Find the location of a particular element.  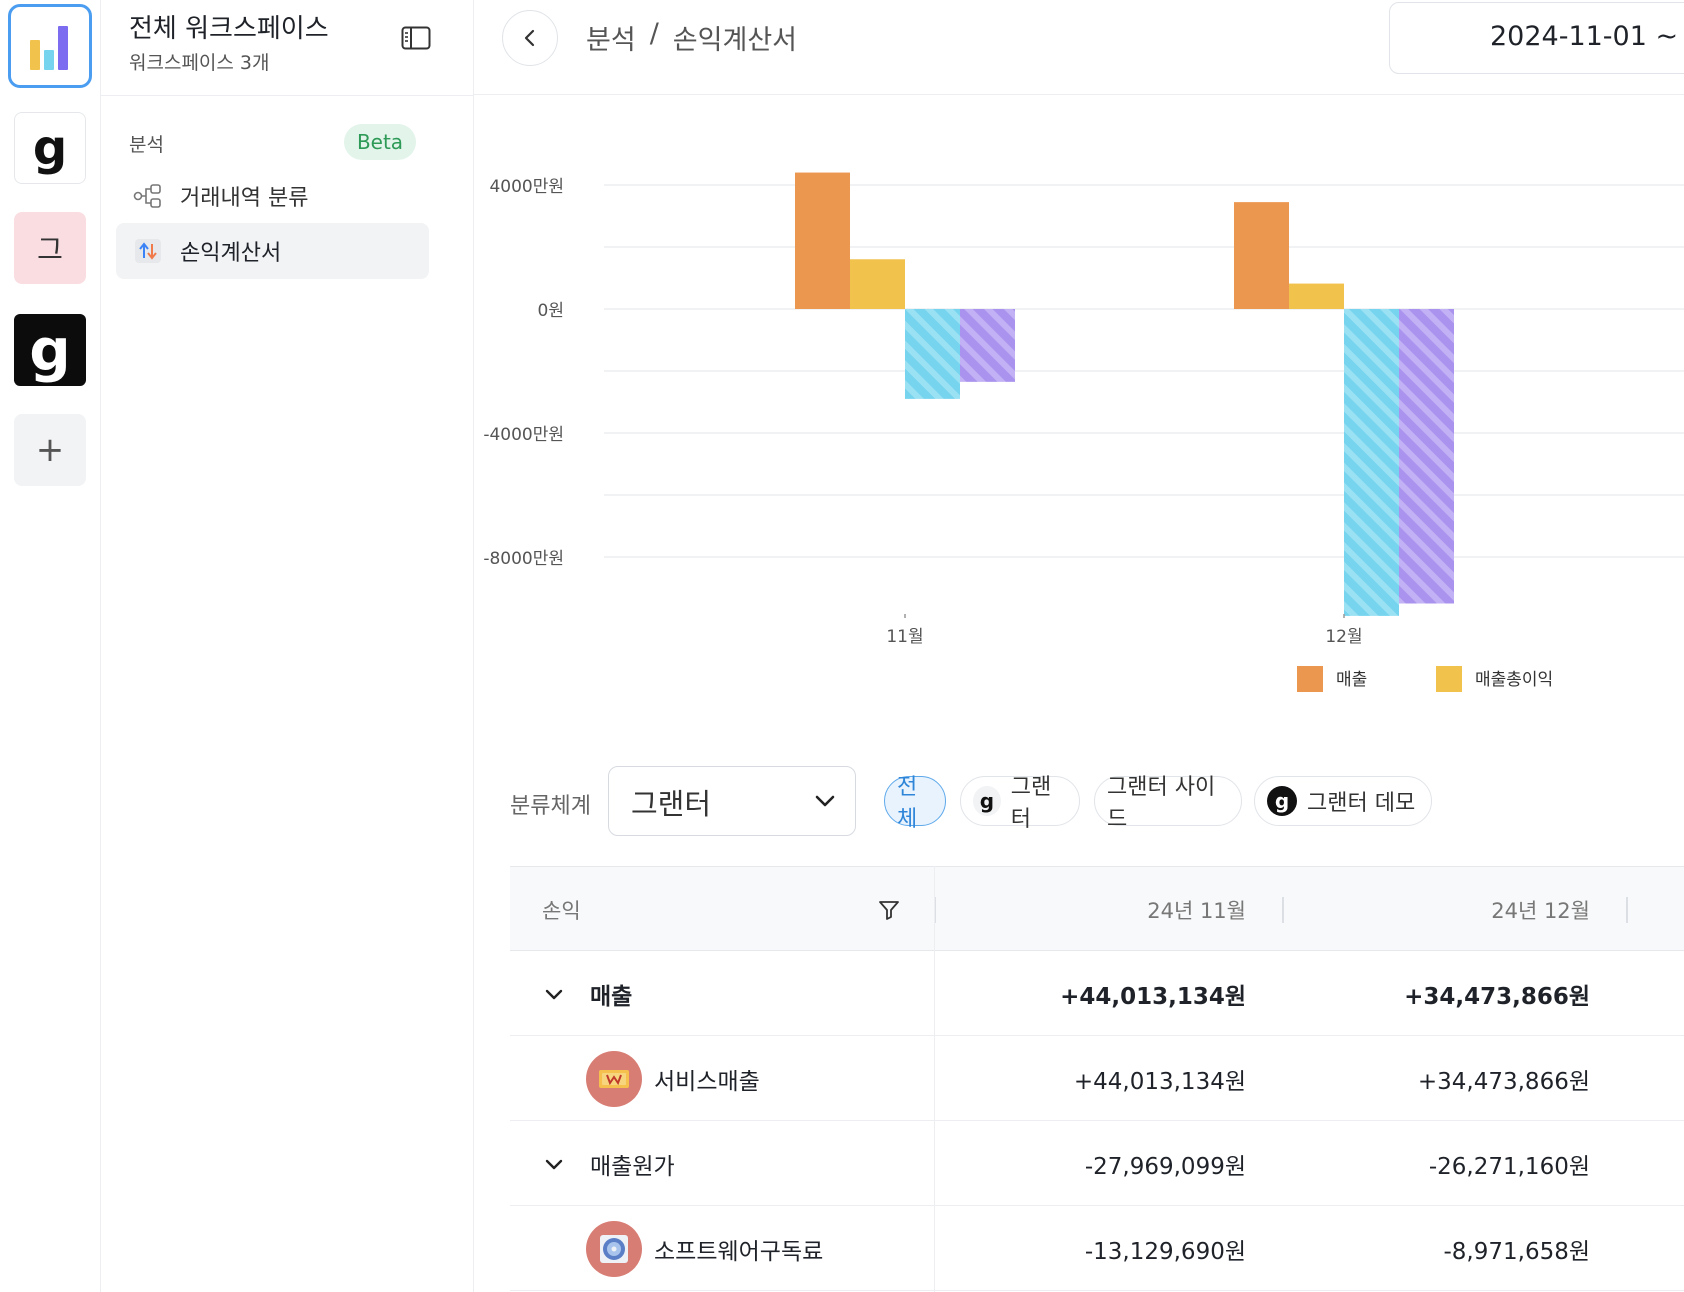

y-tick-label: 4000만원 is located at coordinates (526, 187).